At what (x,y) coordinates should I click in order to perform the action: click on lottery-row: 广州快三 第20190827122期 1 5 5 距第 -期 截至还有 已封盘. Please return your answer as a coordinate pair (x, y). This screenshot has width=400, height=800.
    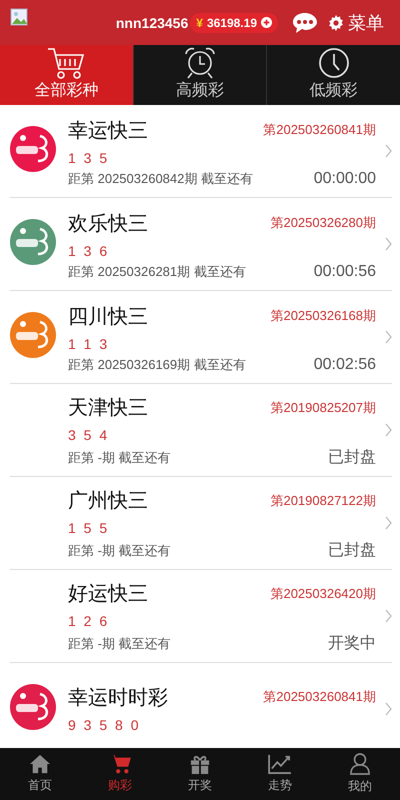
    Looking at the image, I should click on (201, 523).